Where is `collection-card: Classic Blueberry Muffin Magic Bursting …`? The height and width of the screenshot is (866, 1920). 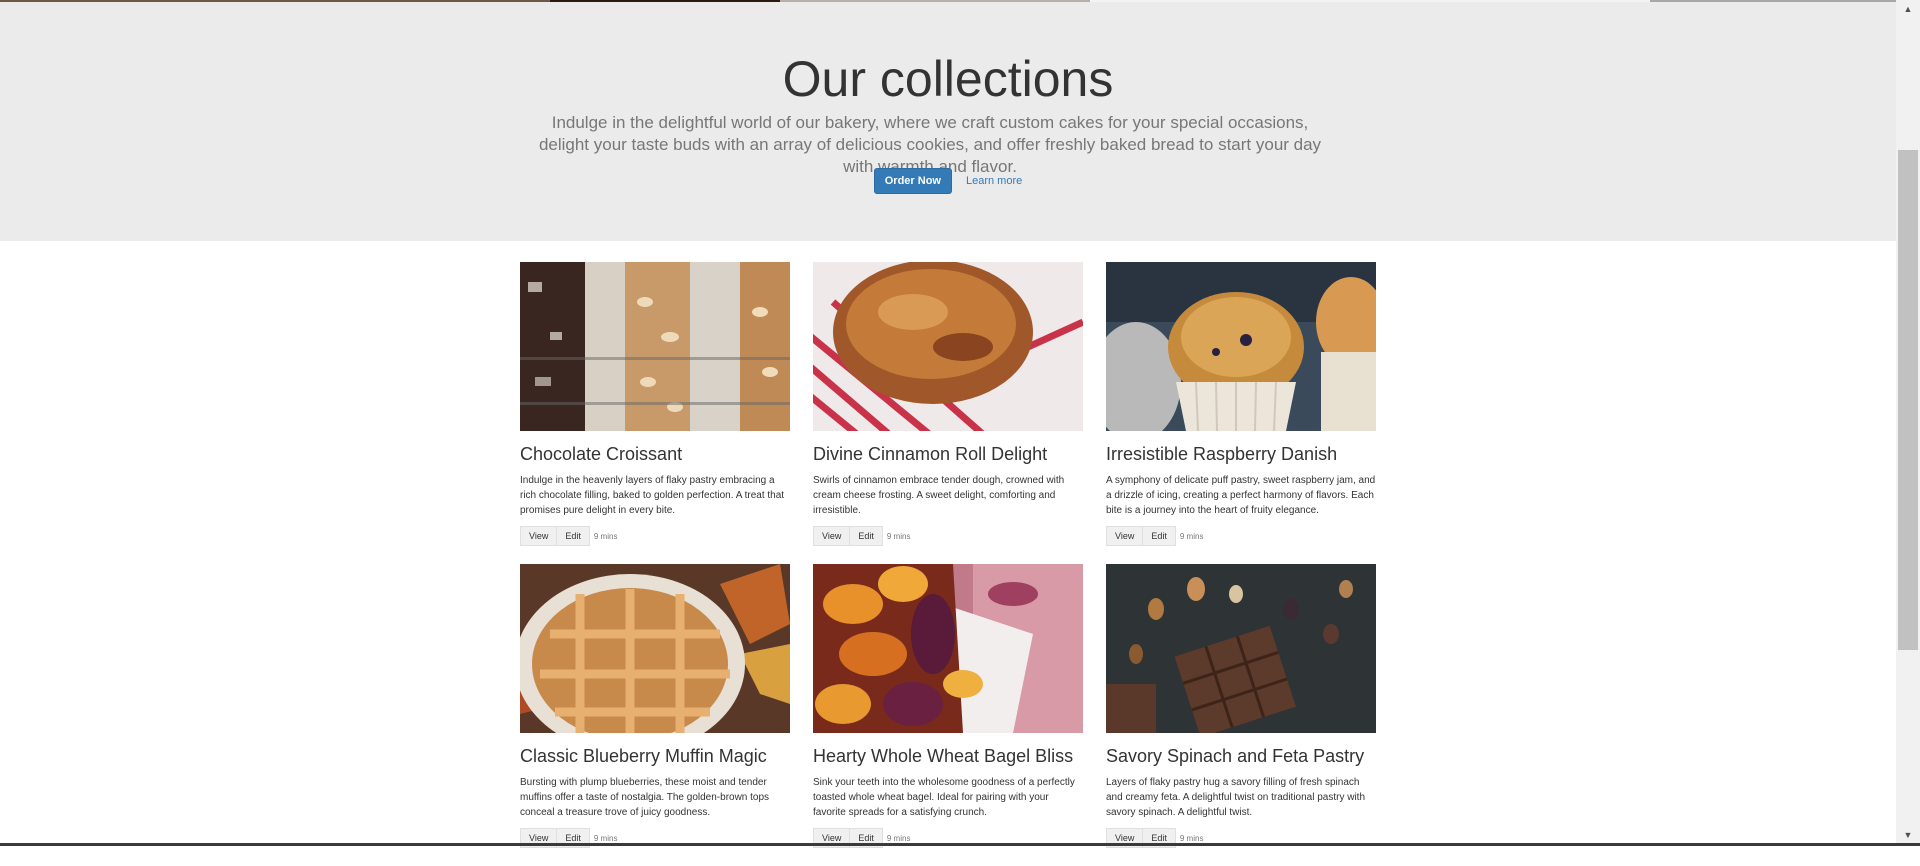
collection-card: Classic Blueberry Muffin Magic Bursting … is located at coordinates (655, 715).